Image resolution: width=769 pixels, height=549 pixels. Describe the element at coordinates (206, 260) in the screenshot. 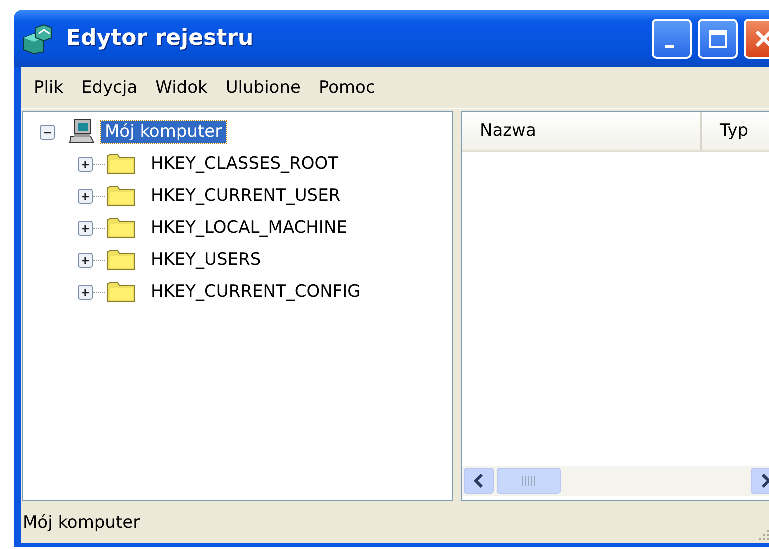

I see `tree-item: HKEY_USERS` at that location.